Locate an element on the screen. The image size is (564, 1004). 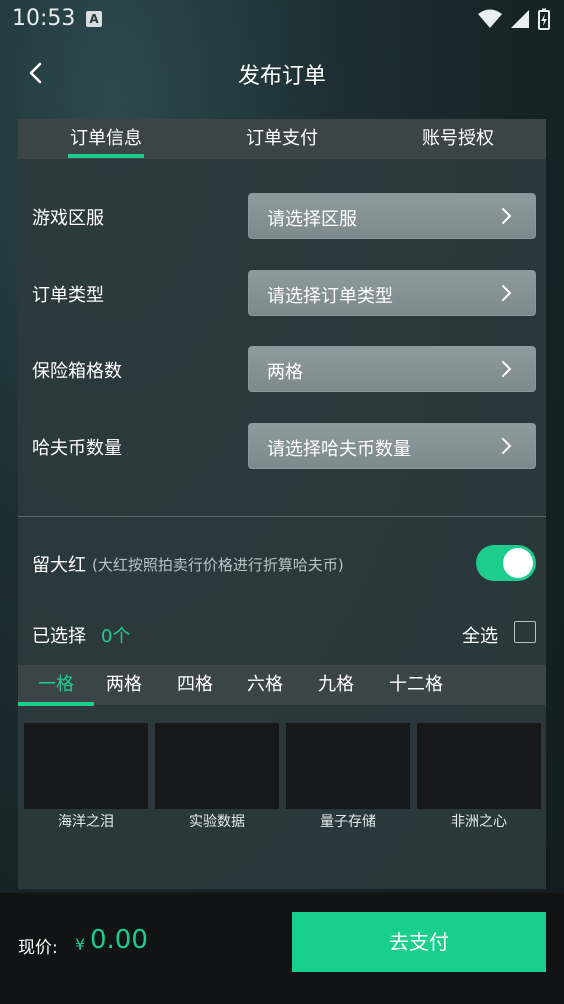
pay-button: 去支付 is located at coordinates (419, 942).